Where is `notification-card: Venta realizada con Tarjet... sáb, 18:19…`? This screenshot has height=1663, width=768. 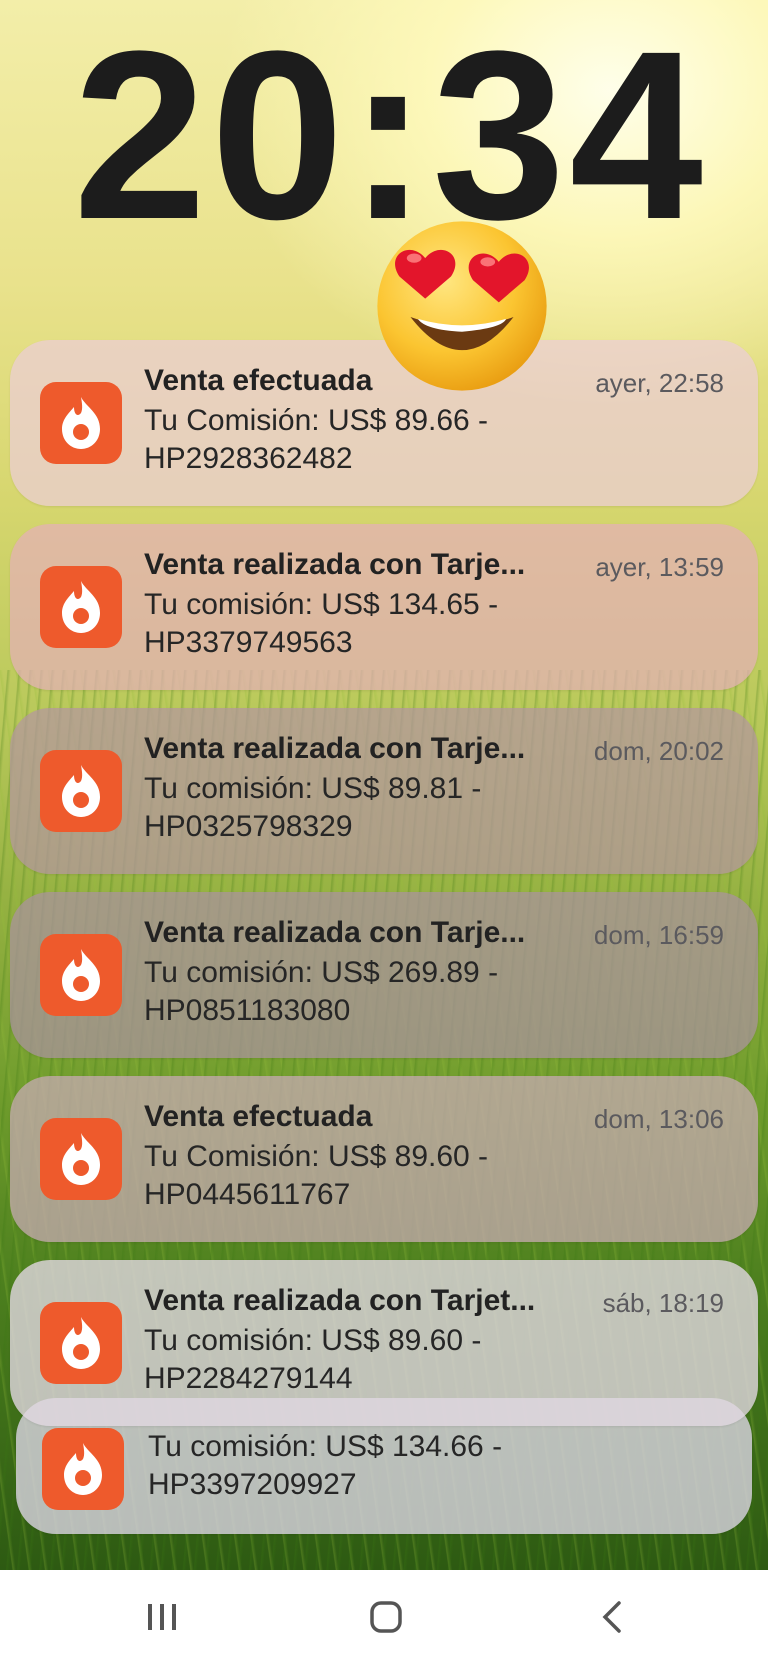
notification-card: Venta realizada con Tarjet... sáb, 18:19… is located at coordinates (384, 1343).